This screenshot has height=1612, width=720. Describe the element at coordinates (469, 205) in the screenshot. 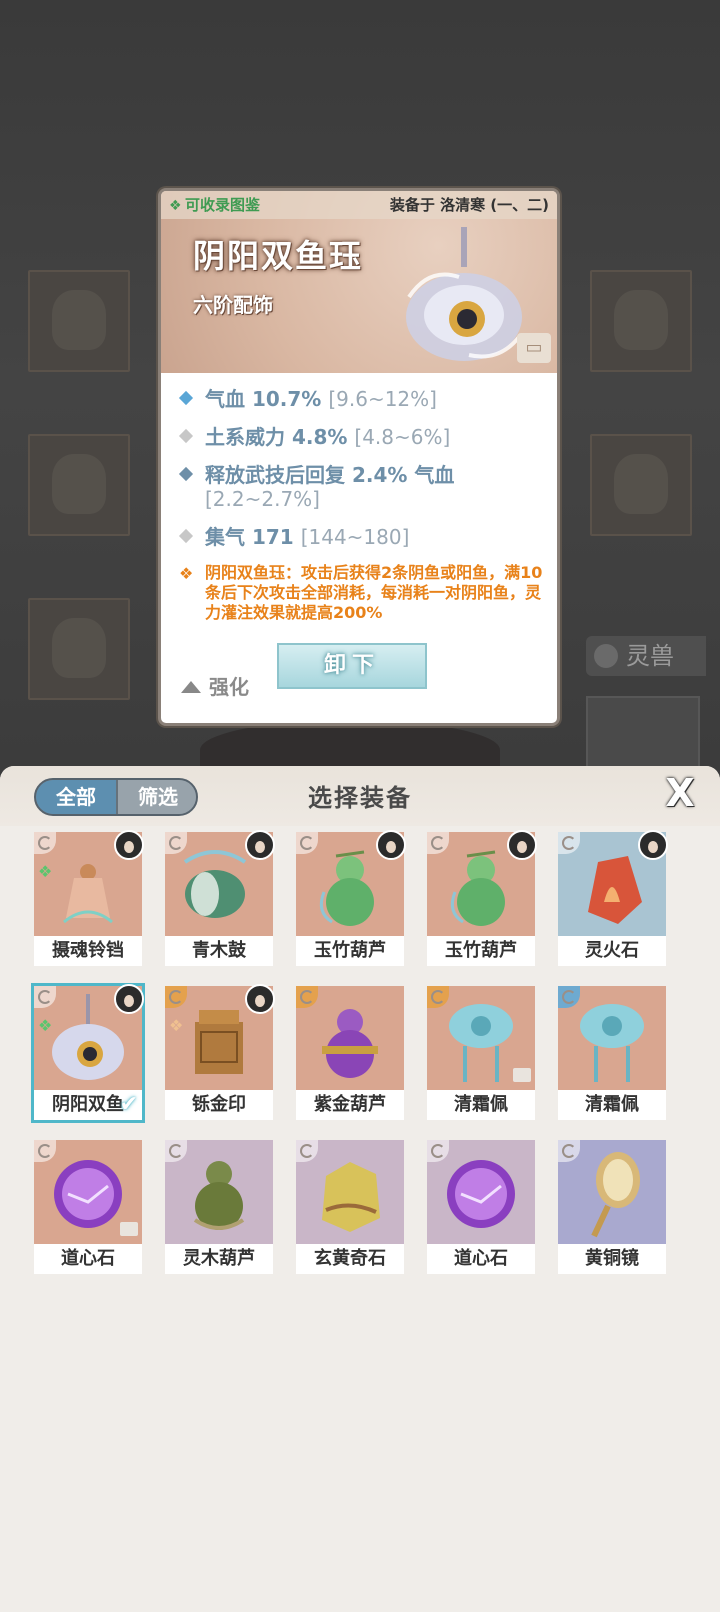

I see `equipped-on-label: 装备于 洛清寒 (一、二)` at that location.